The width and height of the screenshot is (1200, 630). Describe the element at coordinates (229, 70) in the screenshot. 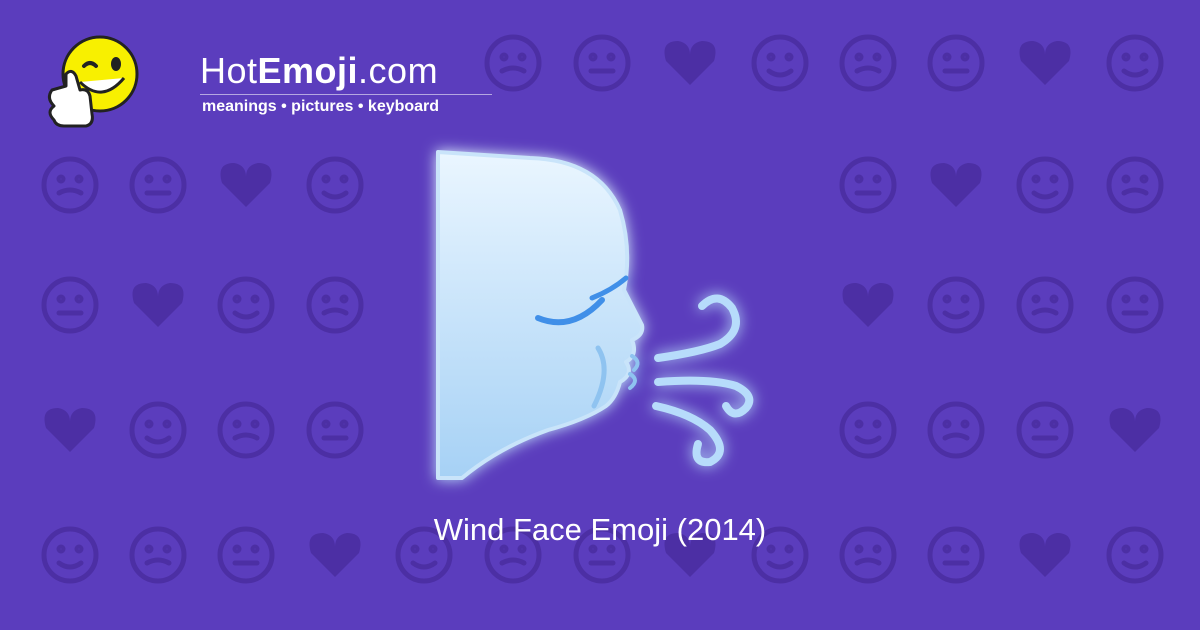

I see `brand-prefix: Hot` at that location.